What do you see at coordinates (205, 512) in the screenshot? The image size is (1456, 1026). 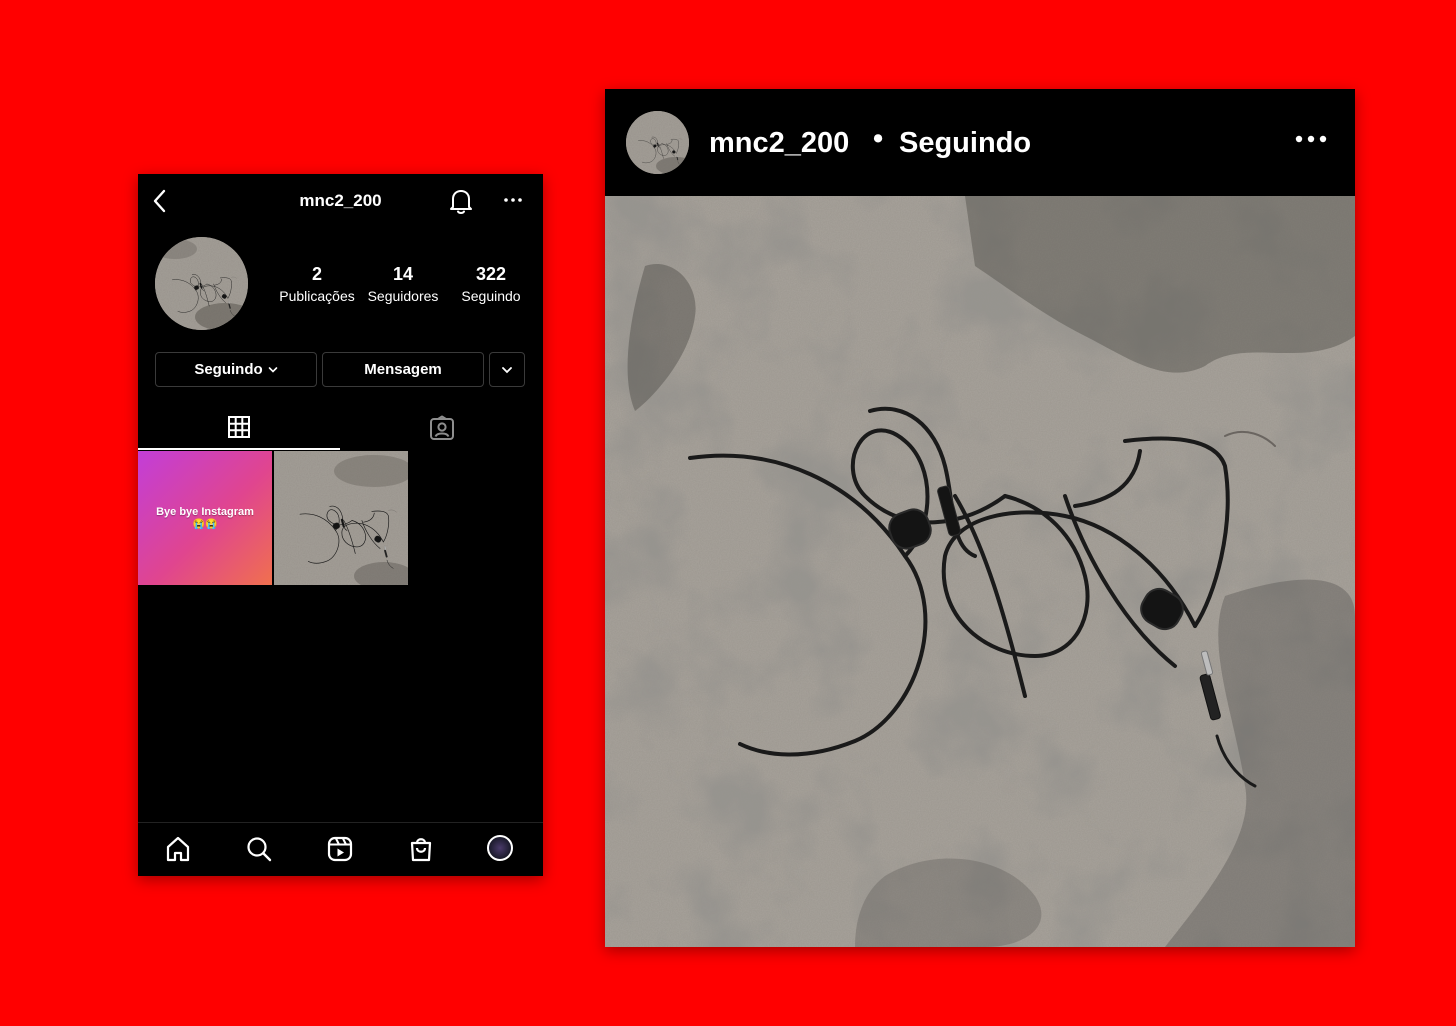 I see `post-caption: Bye bye Instagram` at bounding box center [205, 512].